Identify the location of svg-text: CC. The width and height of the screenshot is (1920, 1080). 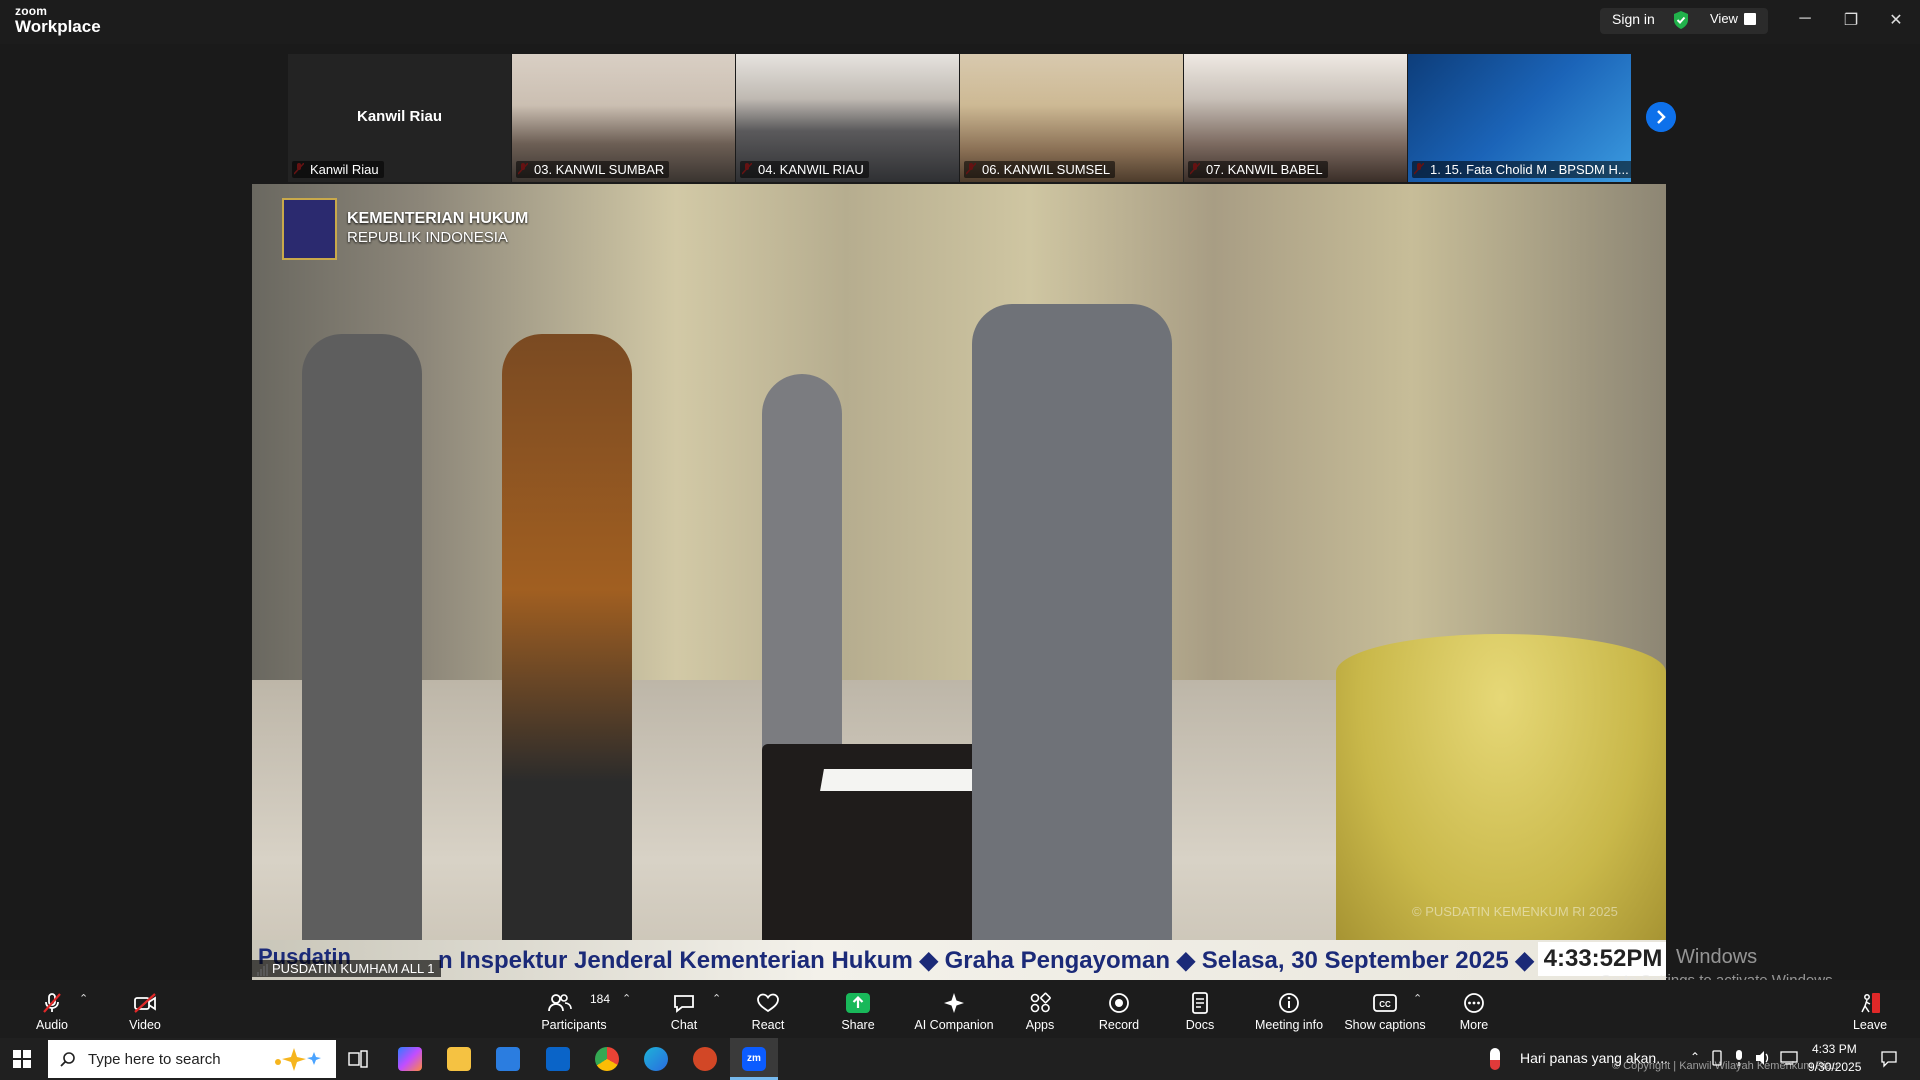
(1385, 1004).